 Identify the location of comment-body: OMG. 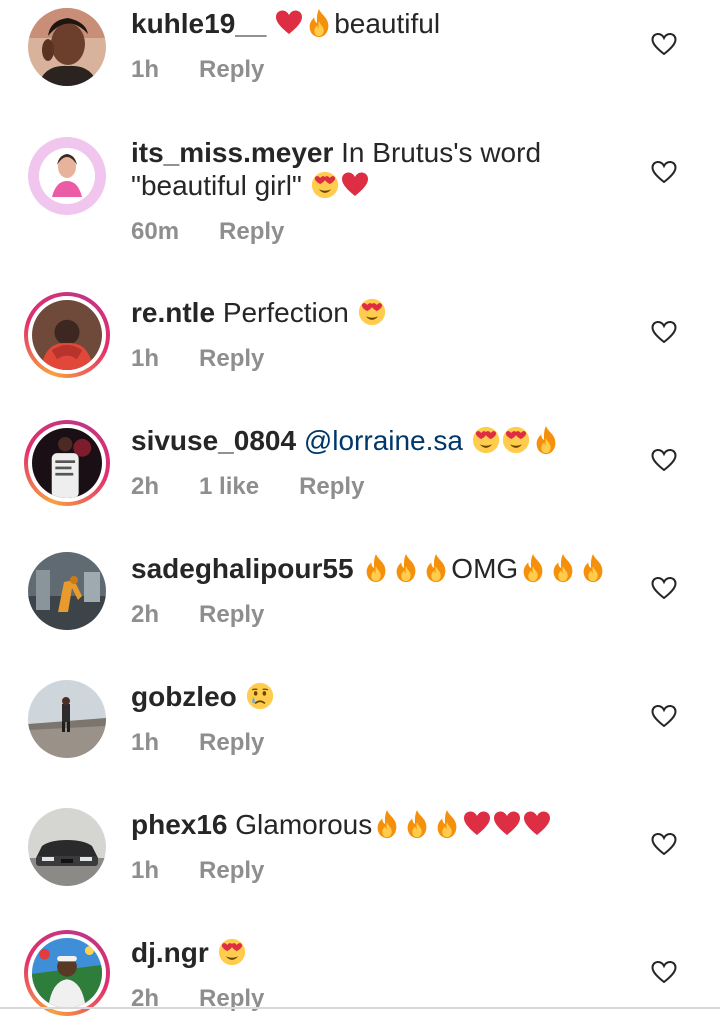
(485, 568).